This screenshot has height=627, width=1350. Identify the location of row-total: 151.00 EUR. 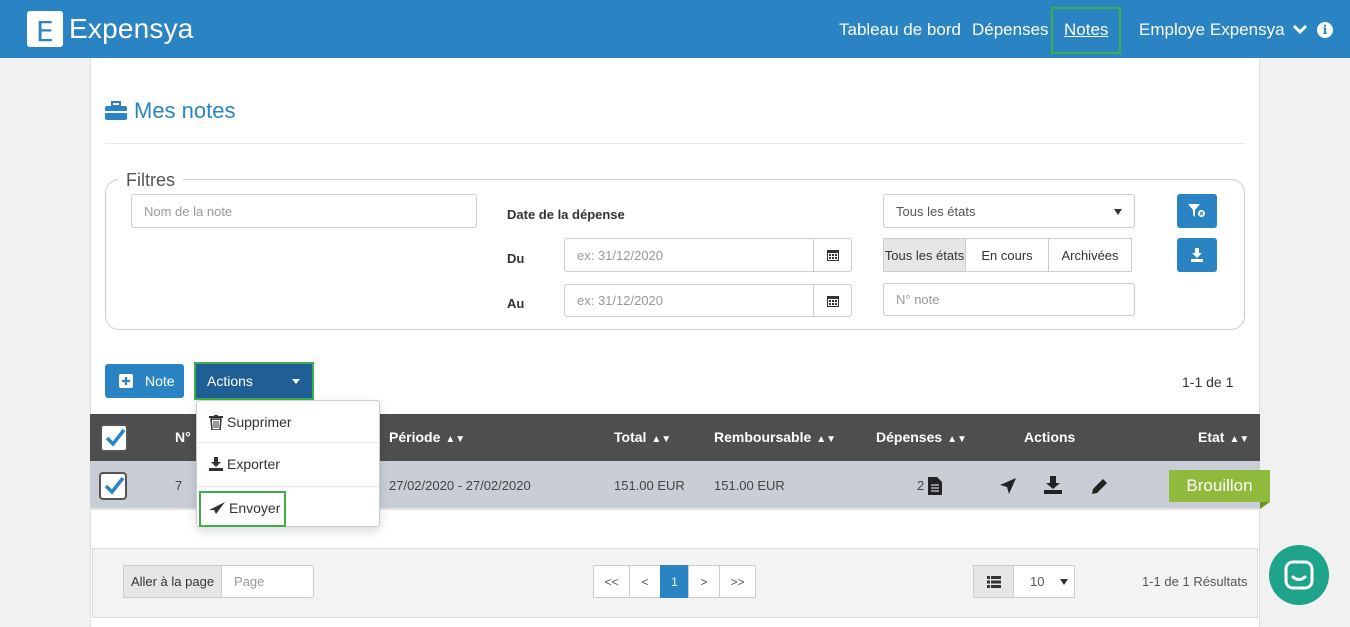
(649, 485).